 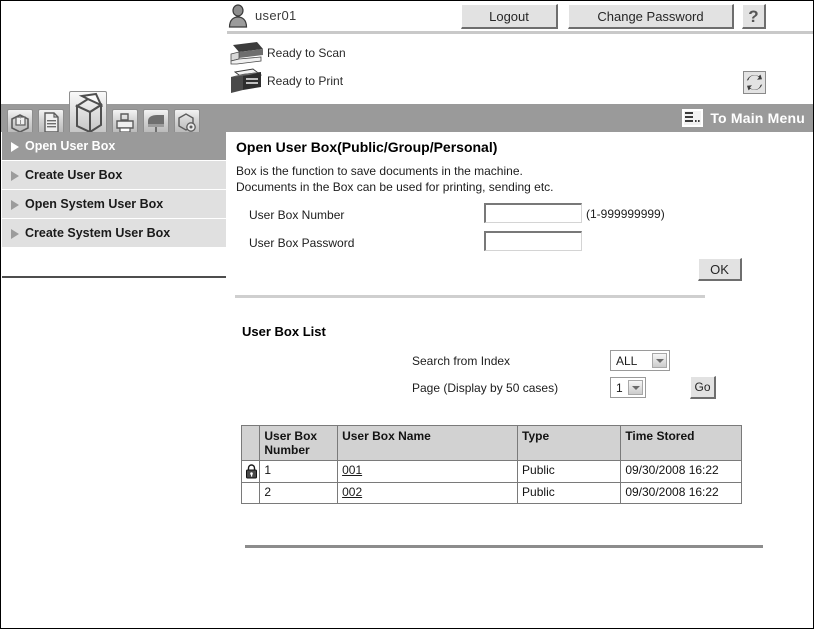 I want to click on sidebar-item-open-system-user-box: Open System User Box, so click(x=114, y=204).